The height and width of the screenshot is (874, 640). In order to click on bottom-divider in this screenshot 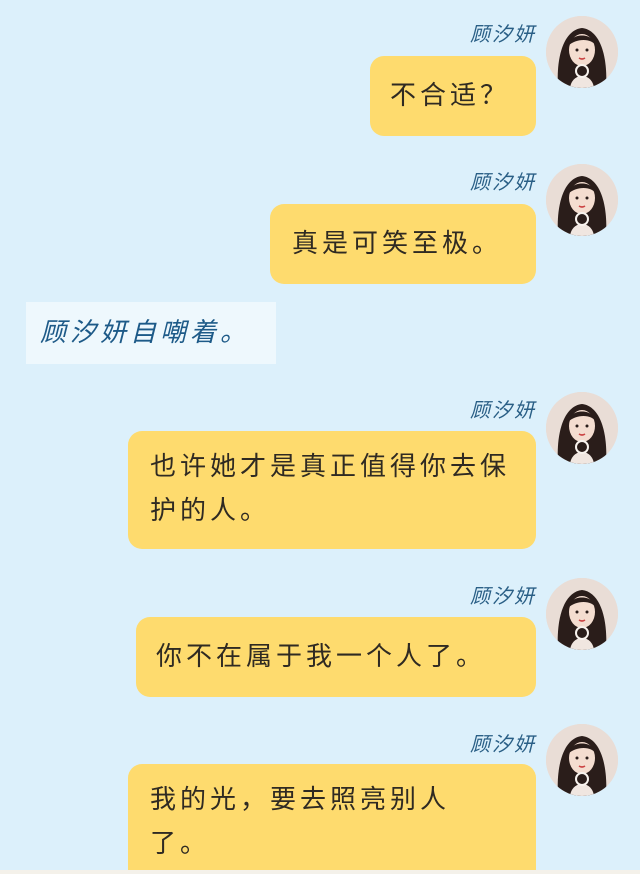, I will do `click(320, 872)`.